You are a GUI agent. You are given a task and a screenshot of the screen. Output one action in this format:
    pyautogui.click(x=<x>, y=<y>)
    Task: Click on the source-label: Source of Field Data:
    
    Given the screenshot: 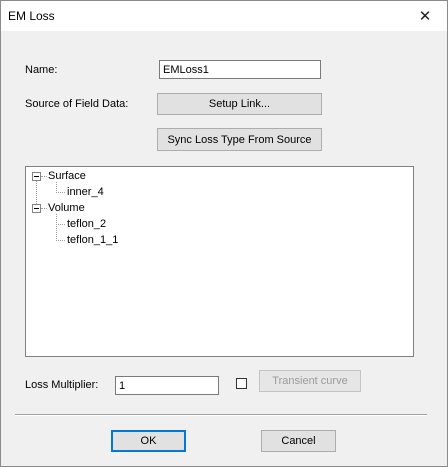 What is the action you would take?
    pyautogui.click(x=77, y=104)
    